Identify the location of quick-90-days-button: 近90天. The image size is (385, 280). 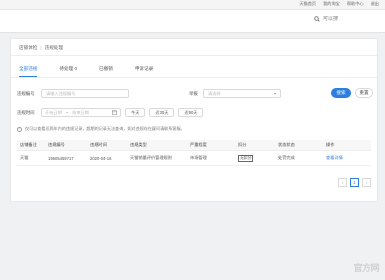
(191, 112).